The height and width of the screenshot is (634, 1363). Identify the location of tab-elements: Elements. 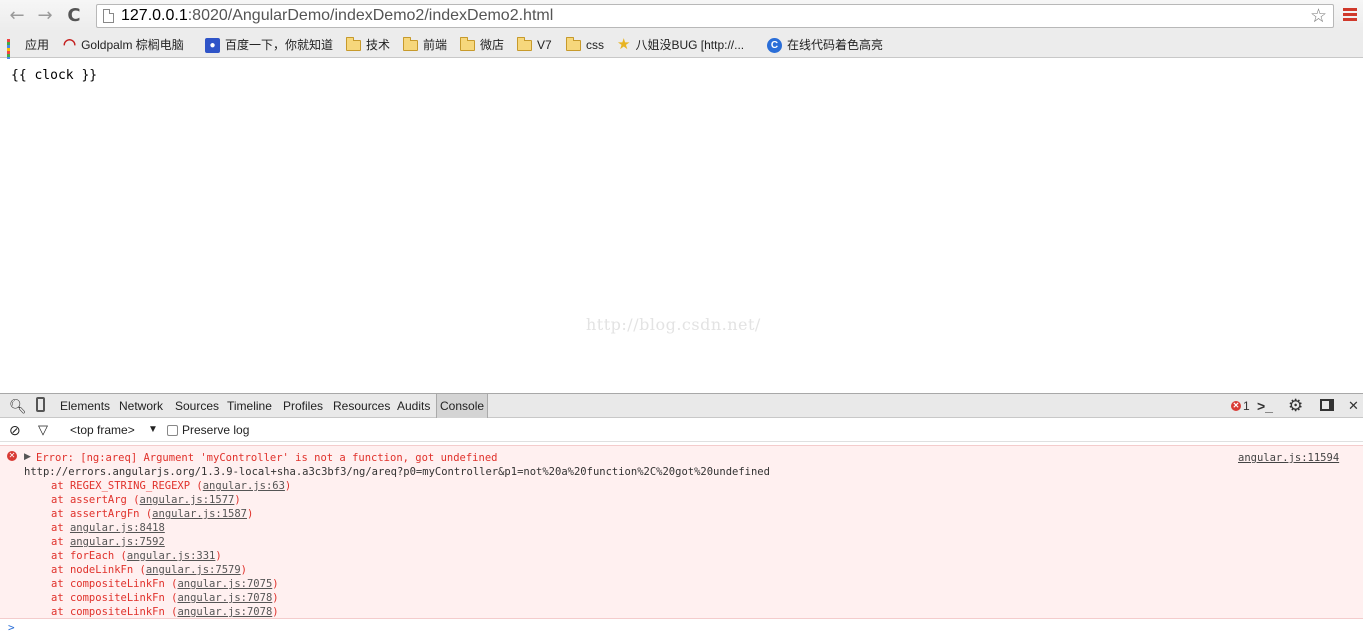
(85, 406).